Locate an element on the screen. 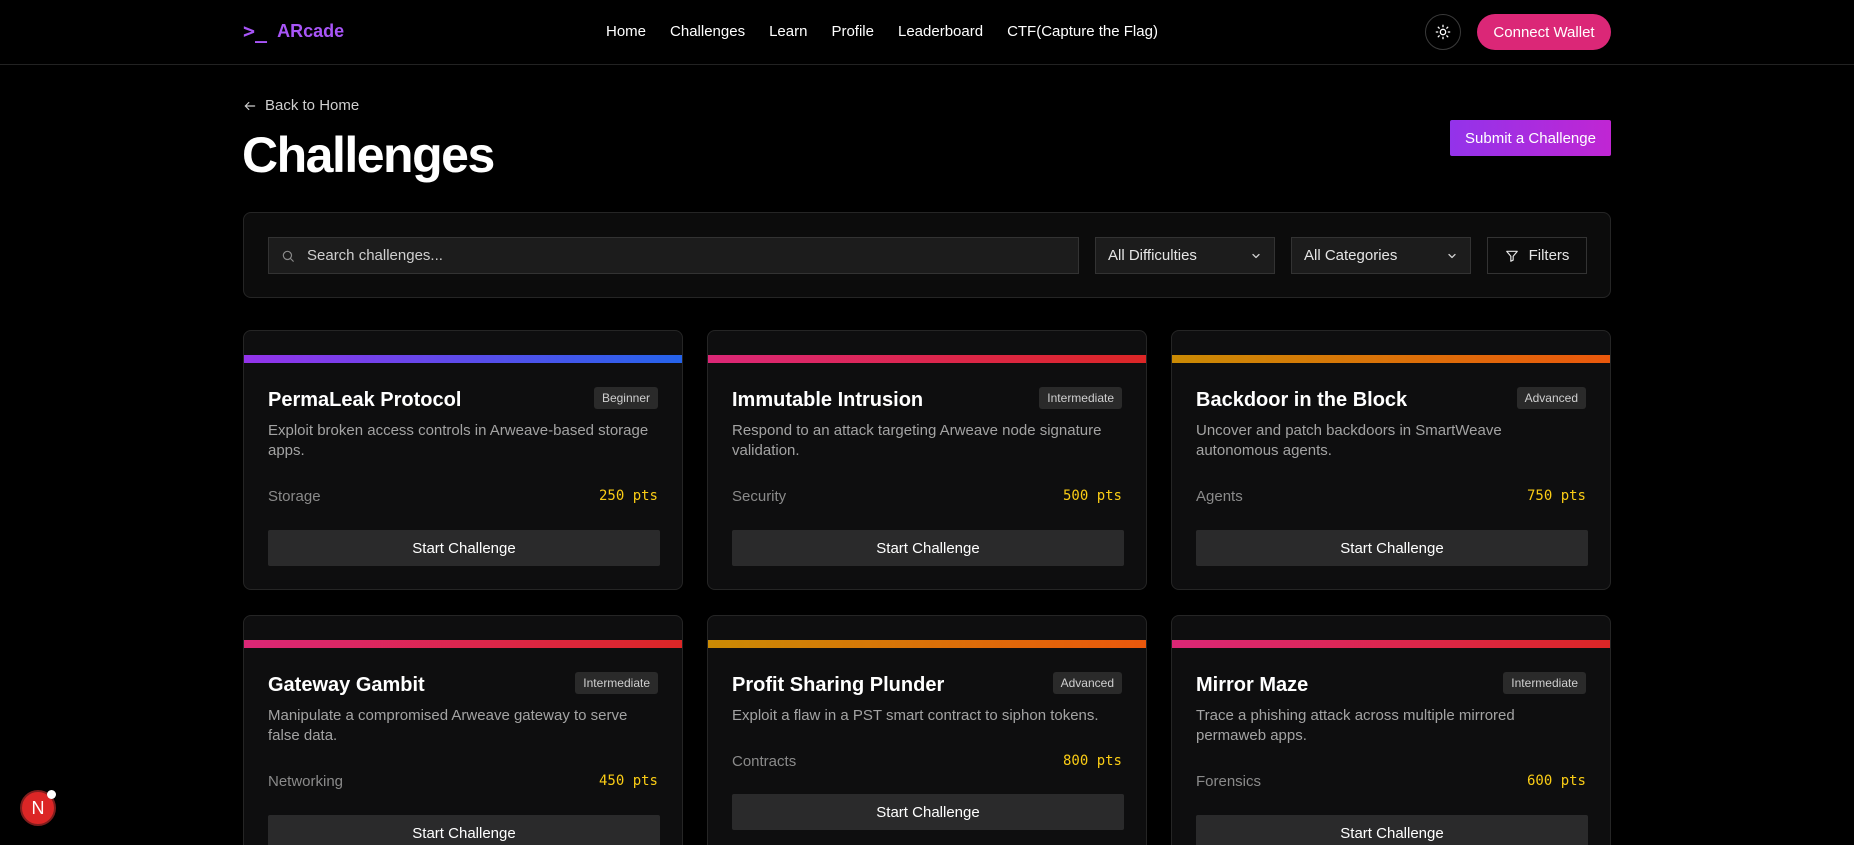 The image size is (1854, 845). challenge-points: 800 pts is located at coordinates (1092, 761).